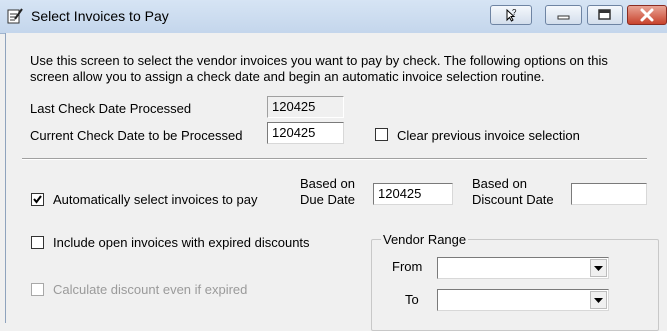  I want to click on calc-discount-checkbox, so click(37, 289).